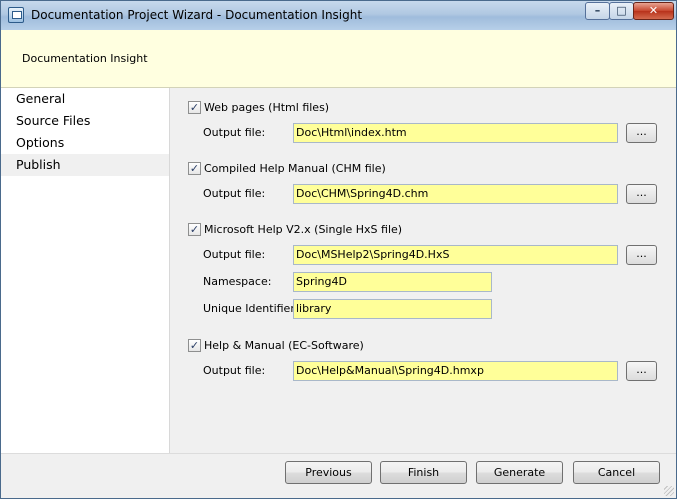  Describe the element at coordinates (616, 472) in the screenshot. I see `cancel-button: Cancel` at that location.